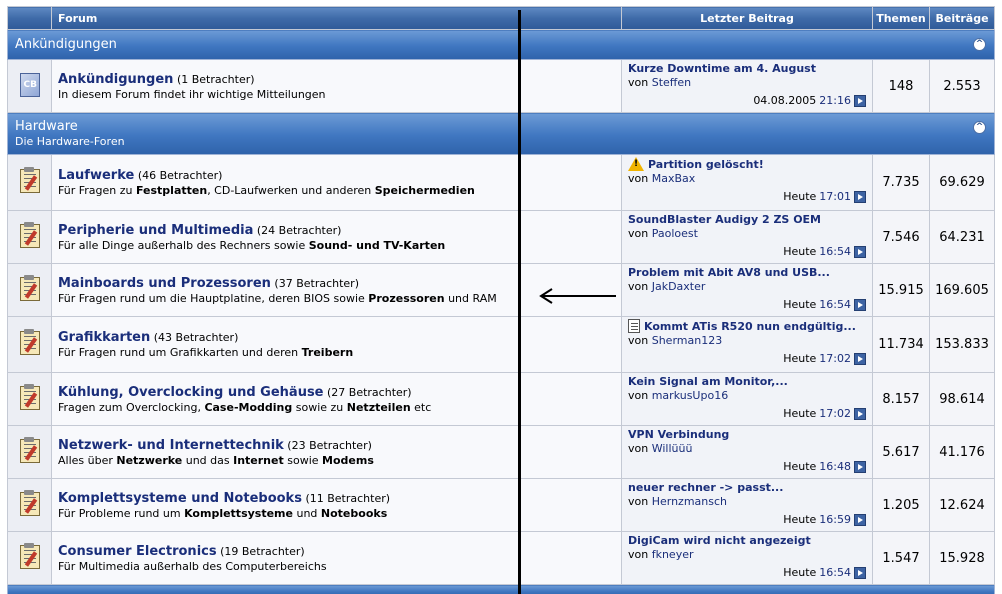  I want to click on category-title: Ankündigungen, so click(504, 44).